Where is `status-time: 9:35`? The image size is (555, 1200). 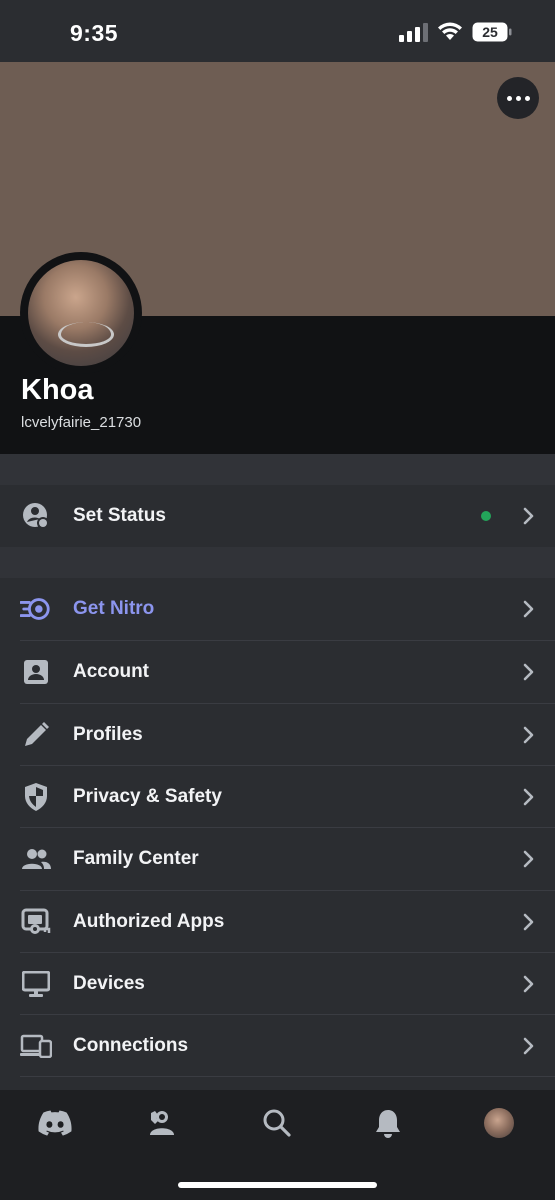 status-time: 9:35 is located at coordinates (94, 33).